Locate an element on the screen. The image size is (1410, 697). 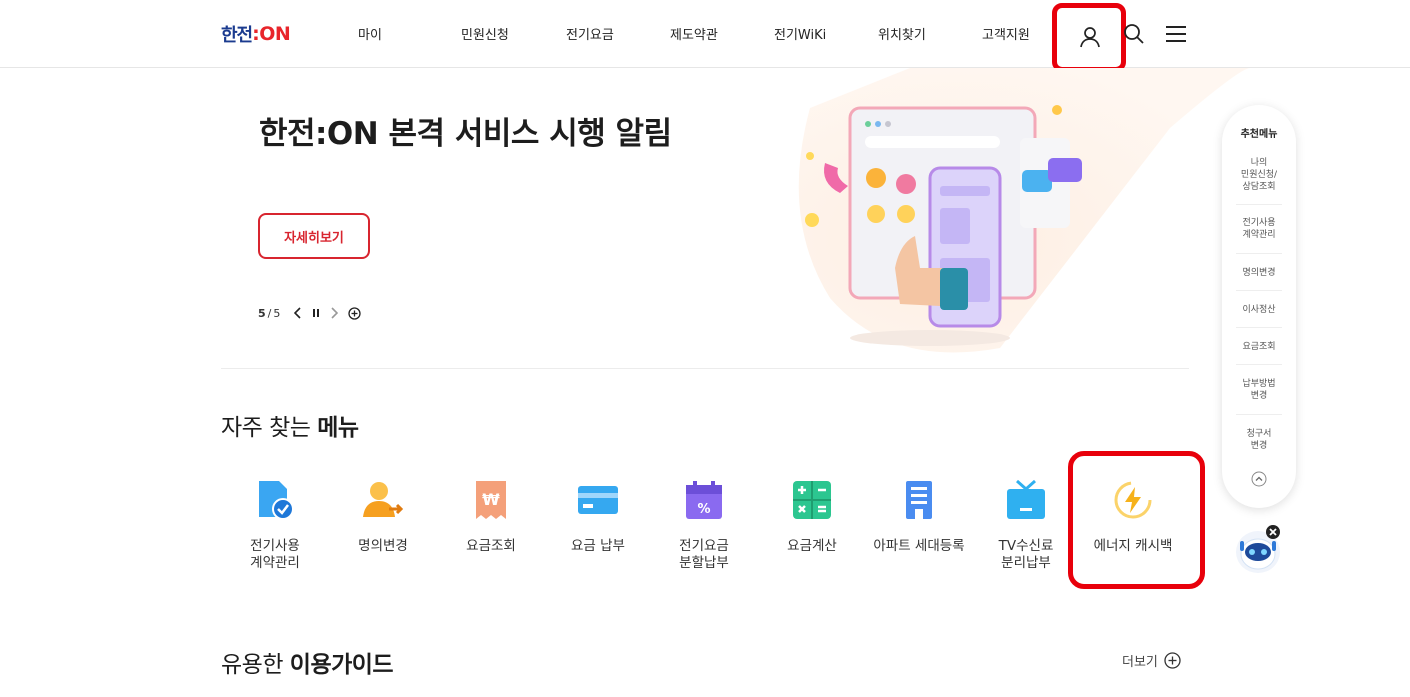
won-receipt-icon: ₩ is located at coordinates (491, 500).